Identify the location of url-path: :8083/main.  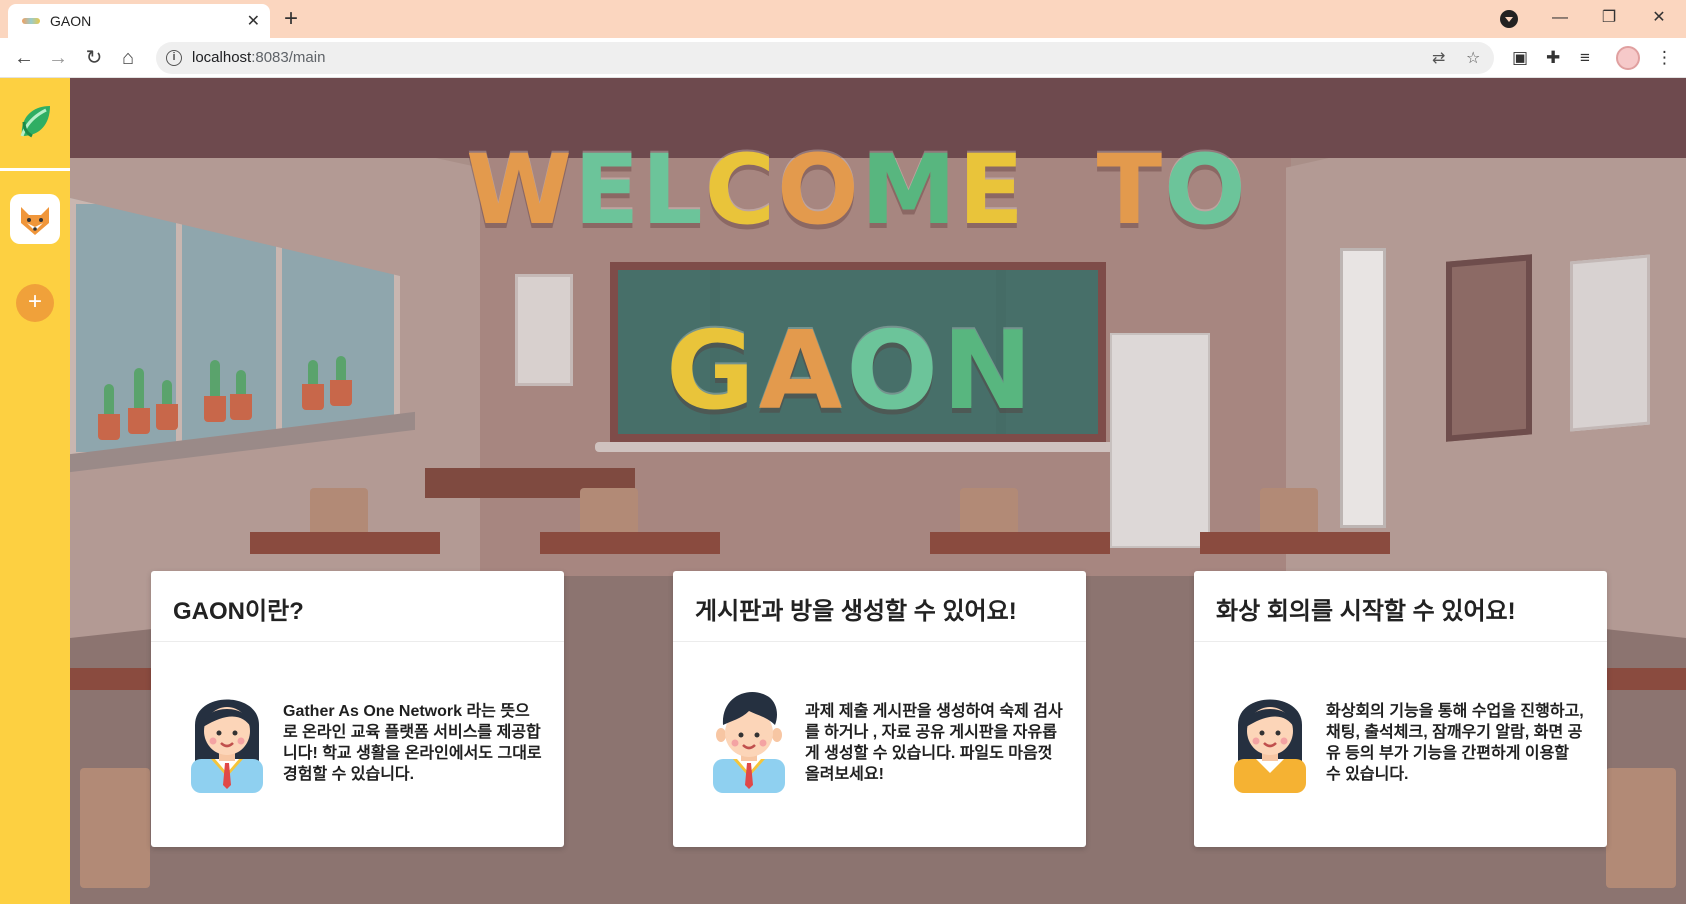
(288, 57).